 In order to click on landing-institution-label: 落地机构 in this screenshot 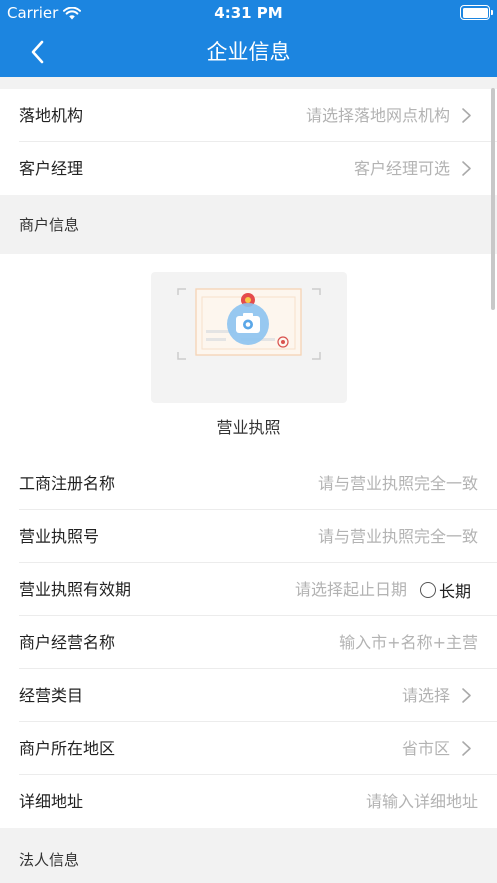, I will do `click(51, 115)`.